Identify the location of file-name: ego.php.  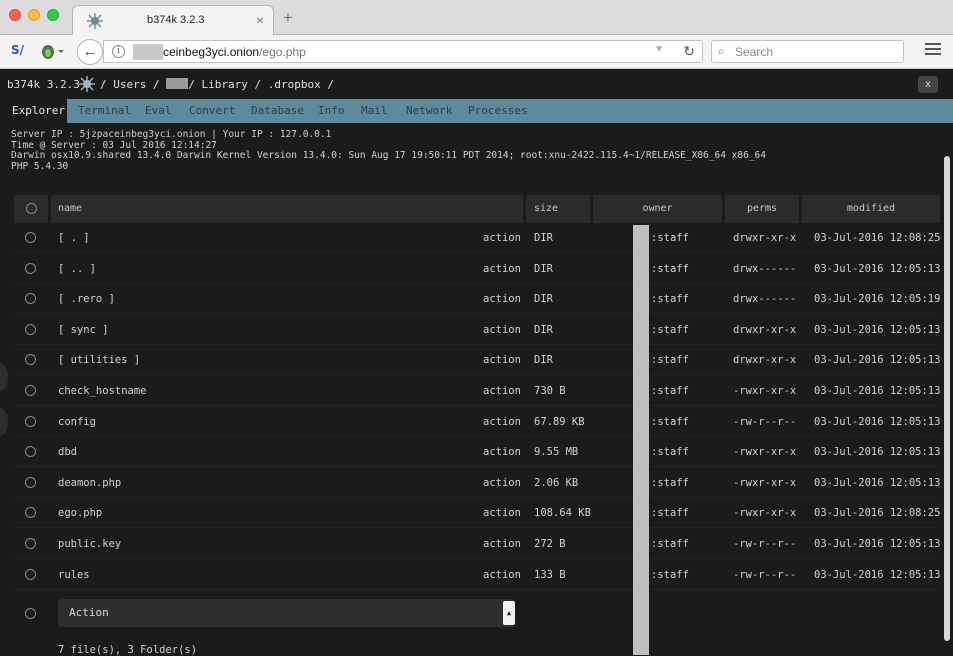
(80, 513).